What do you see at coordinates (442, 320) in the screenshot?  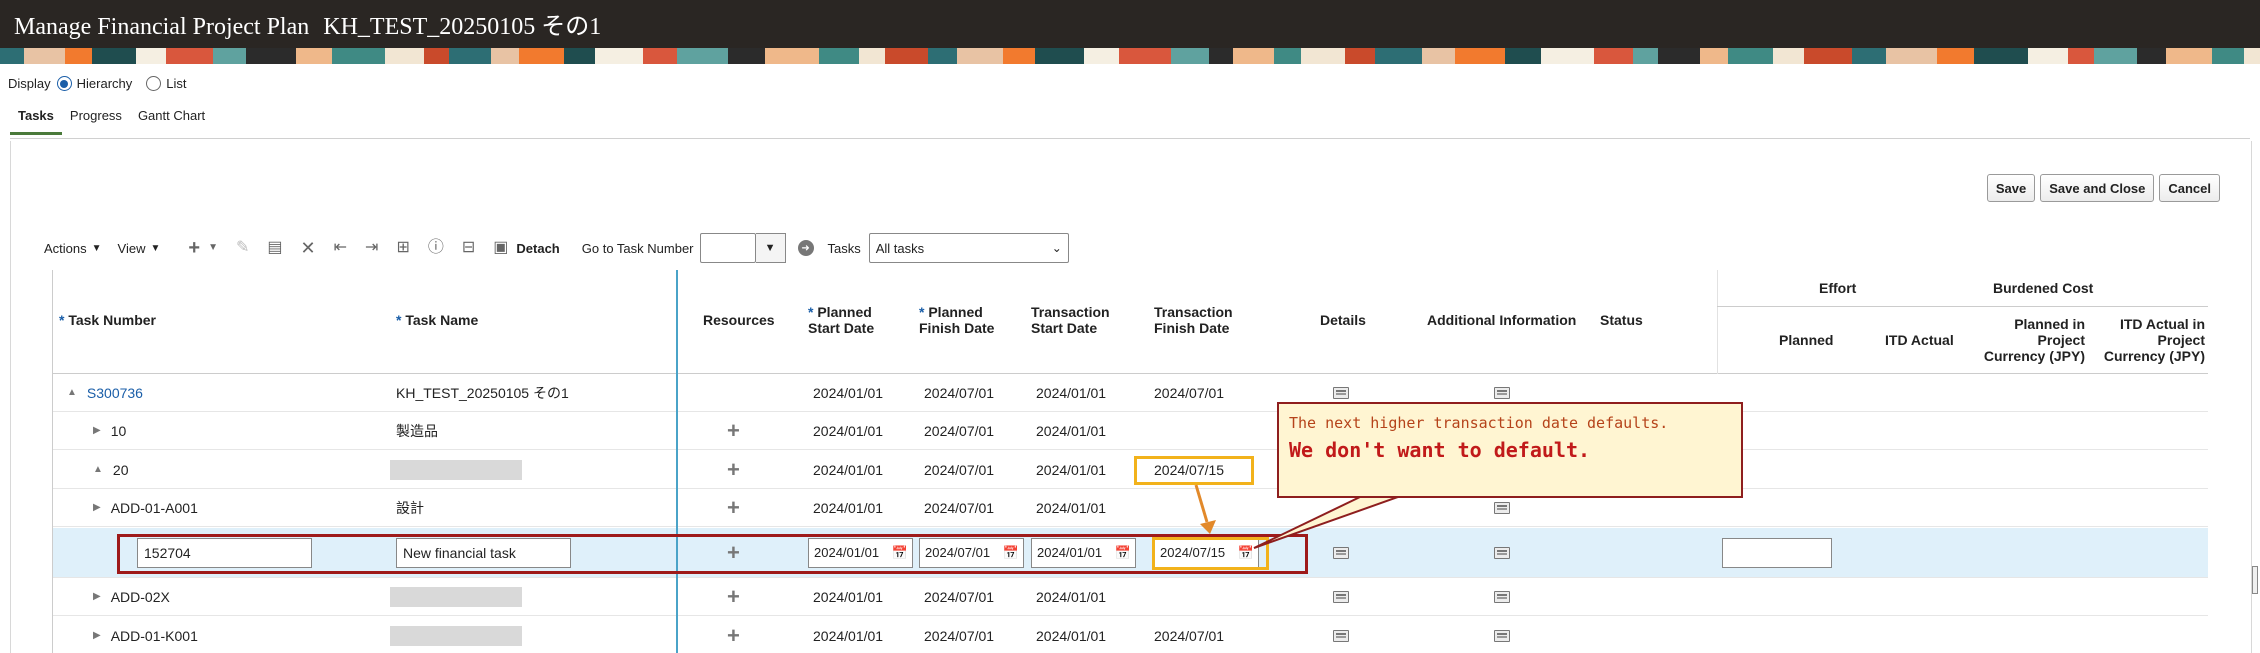 I see `col-task-name-label: Task Name` at bounding box center [442, 320].